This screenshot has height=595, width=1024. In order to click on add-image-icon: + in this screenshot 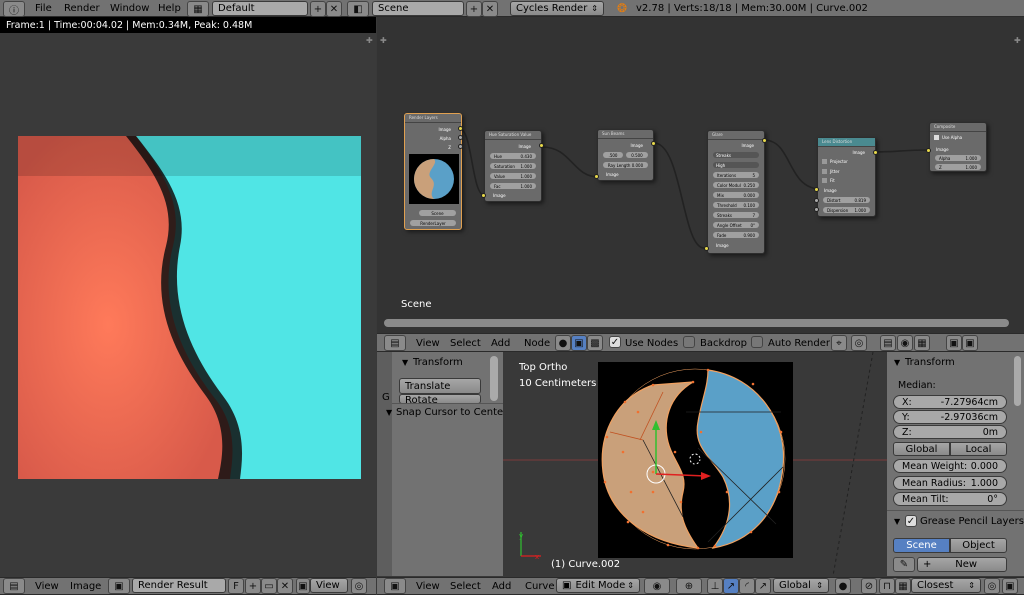, I will do `click(253, 586)`.